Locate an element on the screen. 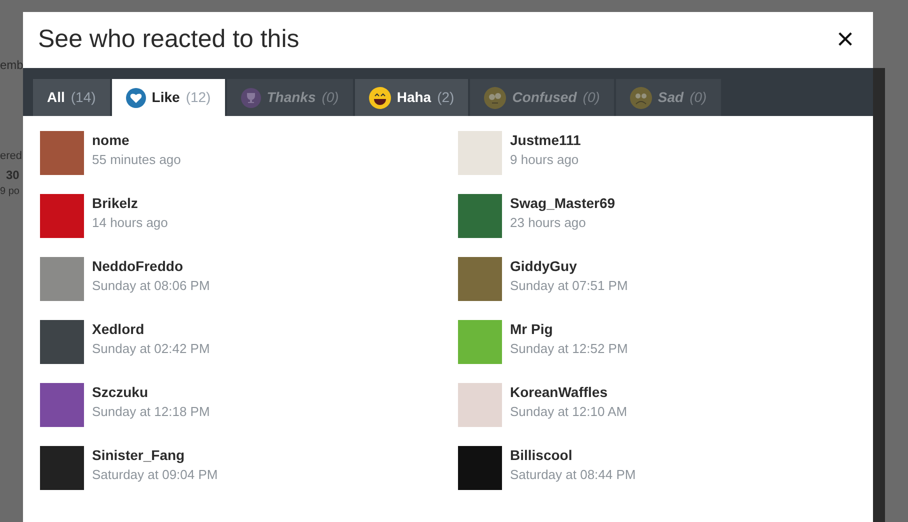  user-name: Swag_Master69 is located at coordinates (563, 203).